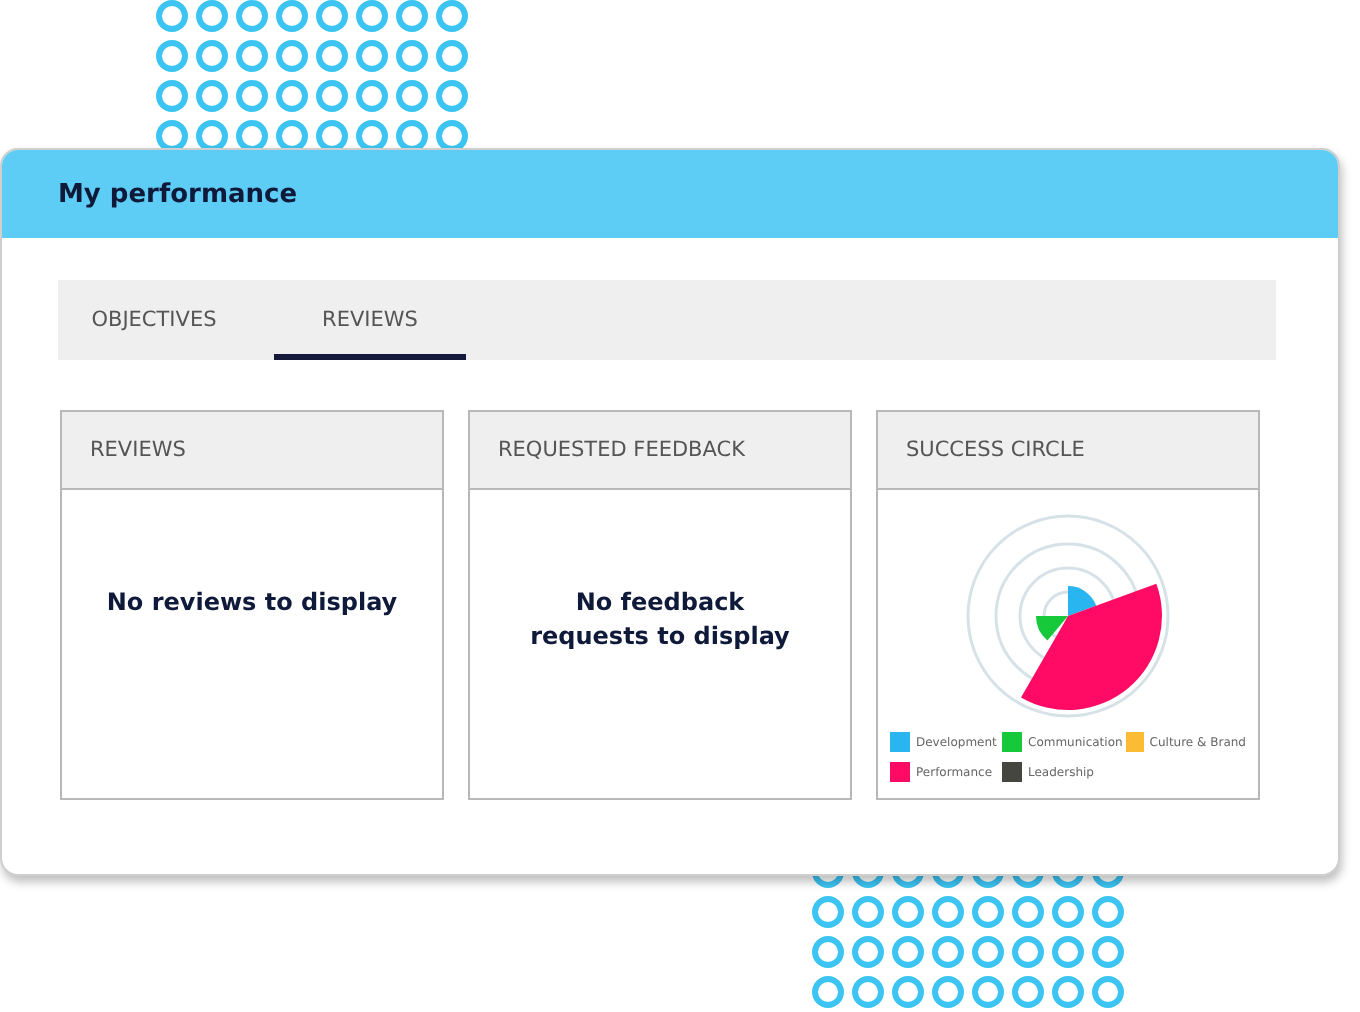  What do you see at coordinates (995, 450) in the screenshot?
I see `panel-title: SUCCESS CIRCLE` at bounding box center [995, 450].